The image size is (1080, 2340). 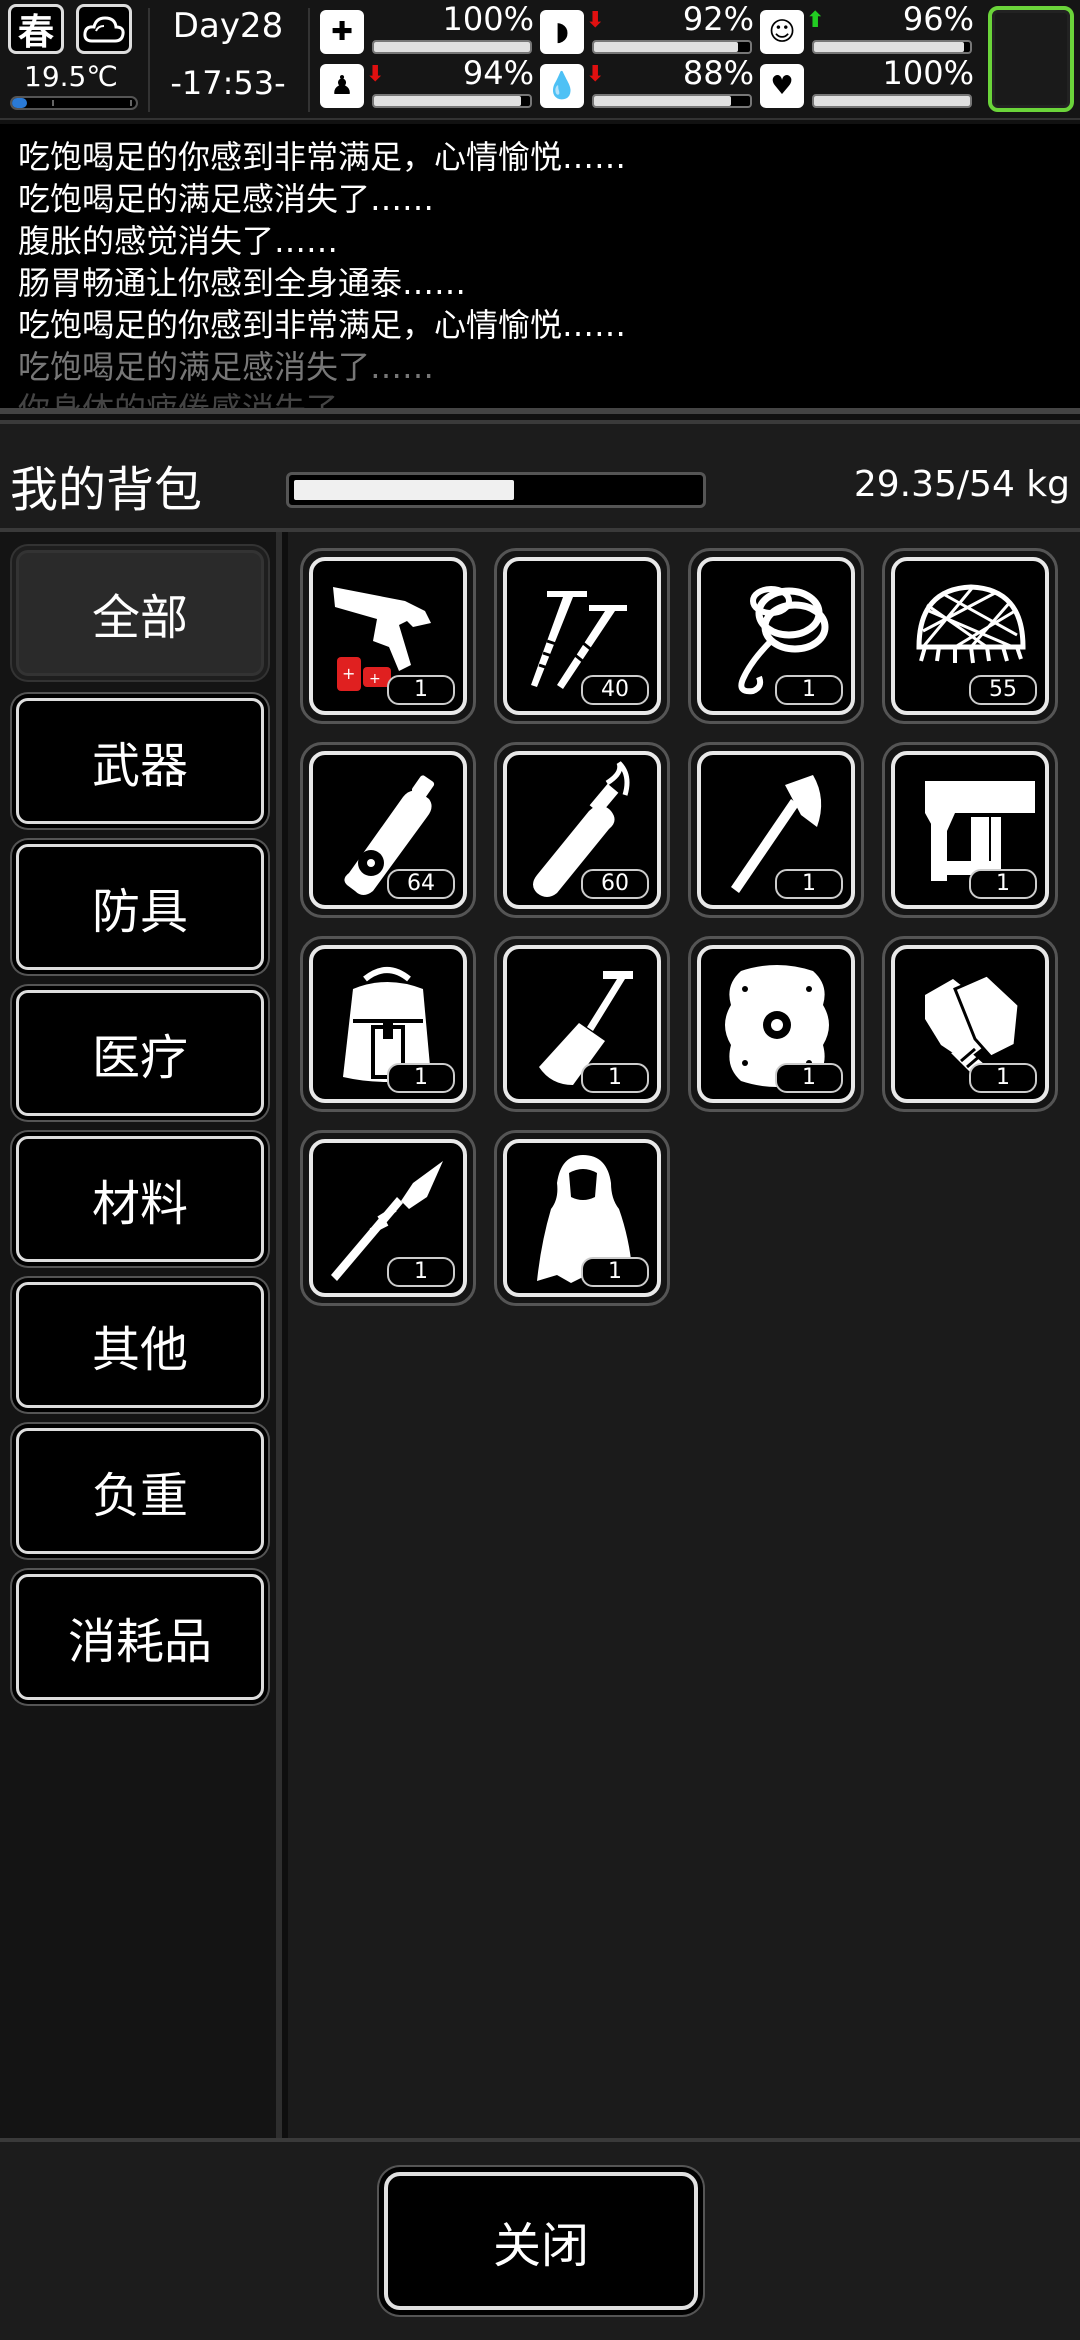 I want to click on category-medical: 医疗, so click(x=140, y=1053).